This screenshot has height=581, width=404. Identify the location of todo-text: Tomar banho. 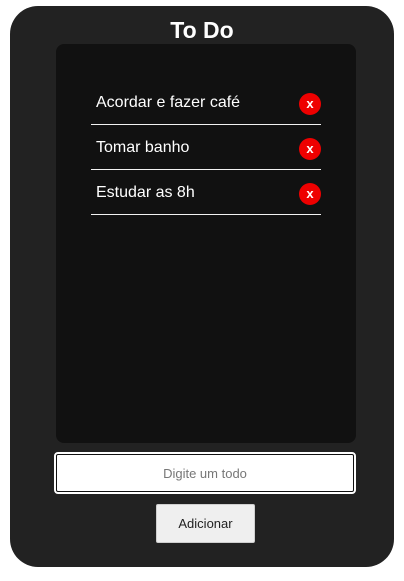
(143, 147).